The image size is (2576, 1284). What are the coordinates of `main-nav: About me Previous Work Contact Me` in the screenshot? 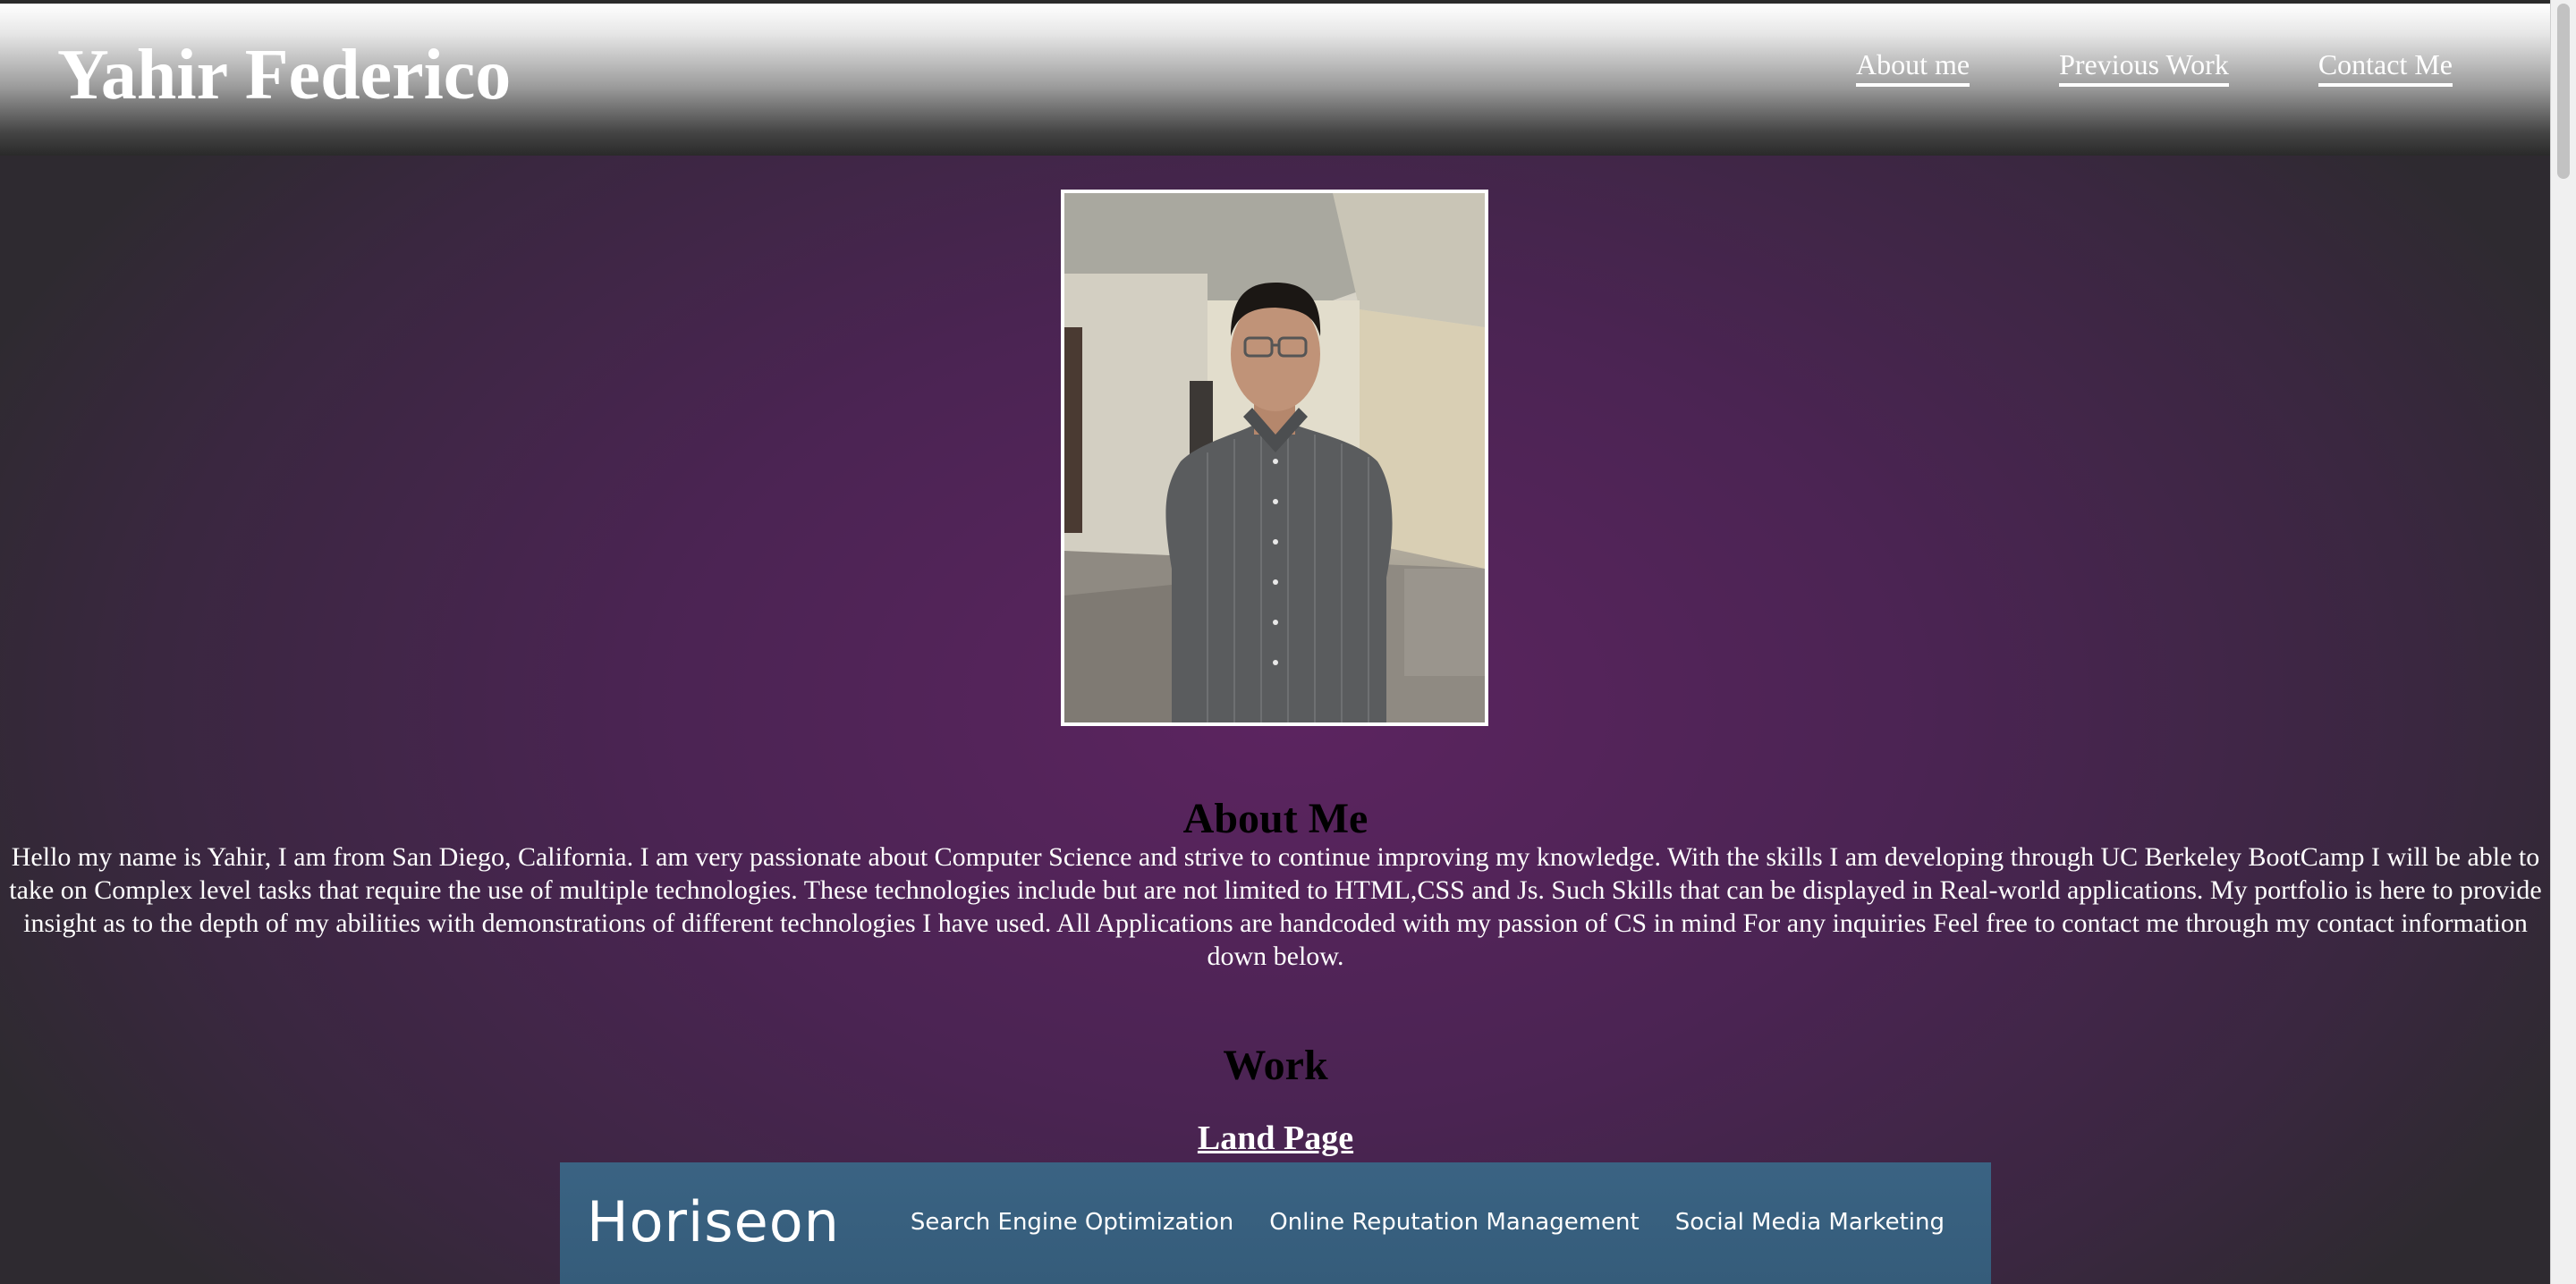 It's located at (2154, 68).